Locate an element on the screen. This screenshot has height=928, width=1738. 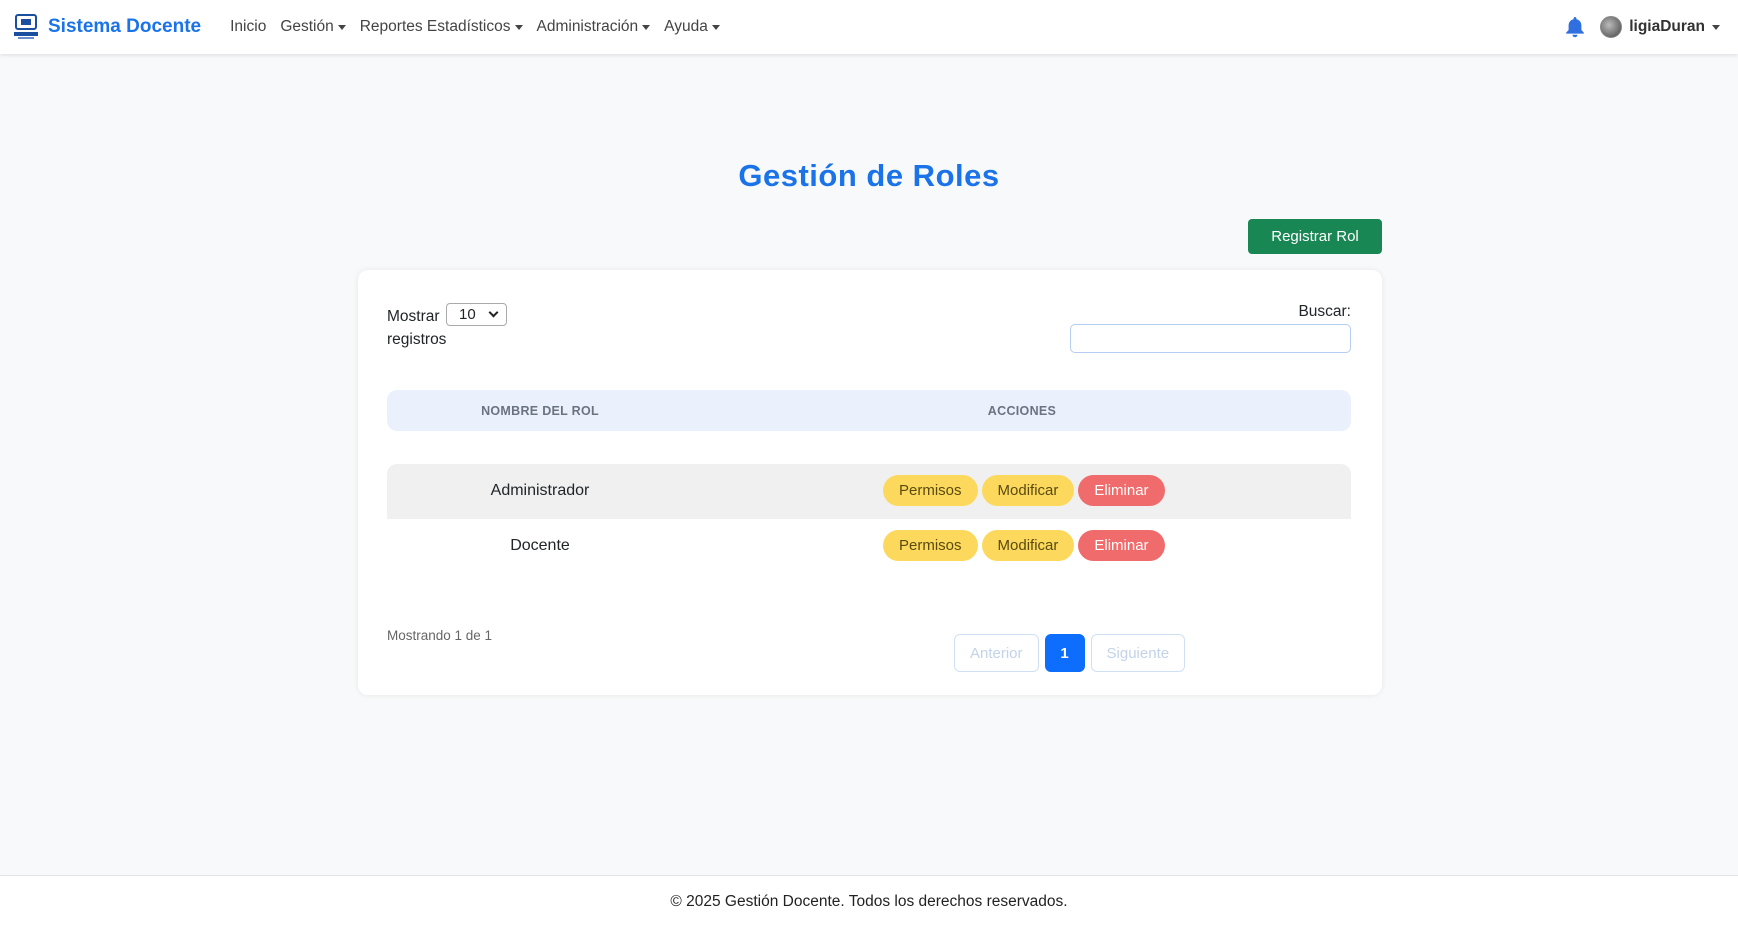
page-length-value: 10 is located at coordinates (467, 314).